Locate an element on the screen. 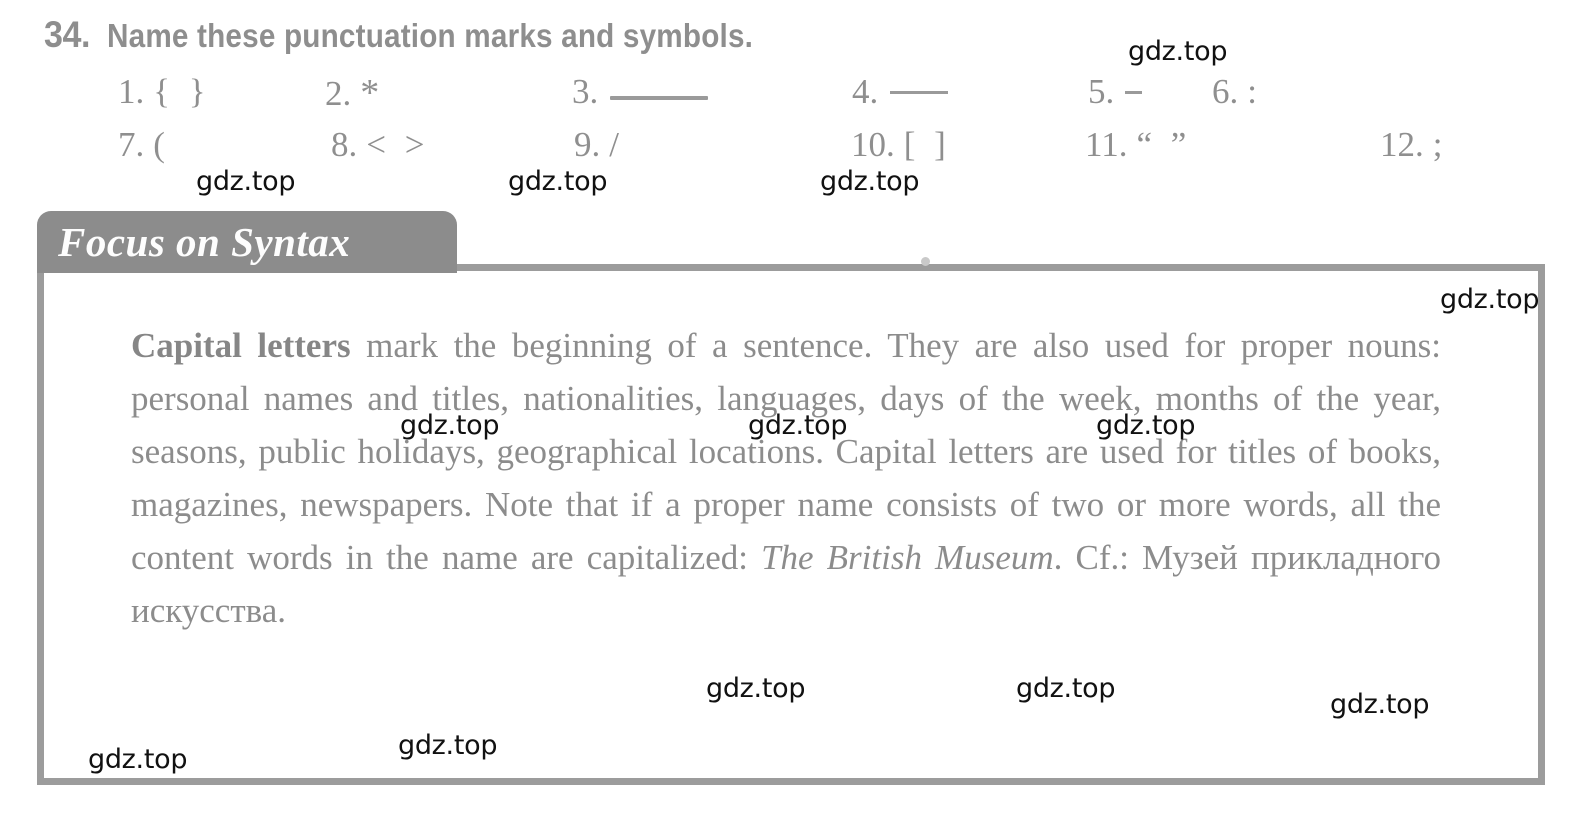 The width and height of the screenshot is (1570, 816). symbol-glyph-asterisk: * is located at coordinates (370, 93).